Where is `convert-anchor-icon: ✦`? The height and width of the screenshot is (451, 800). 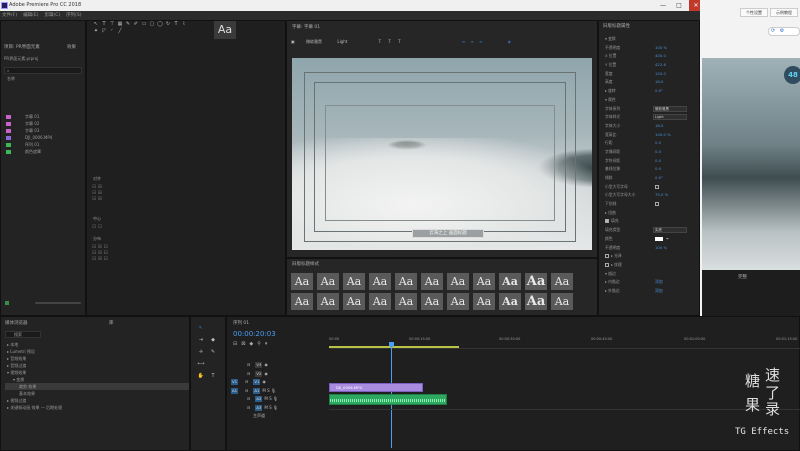
convert-anchor-icon: ✦ is located at coordinates (96, 31).